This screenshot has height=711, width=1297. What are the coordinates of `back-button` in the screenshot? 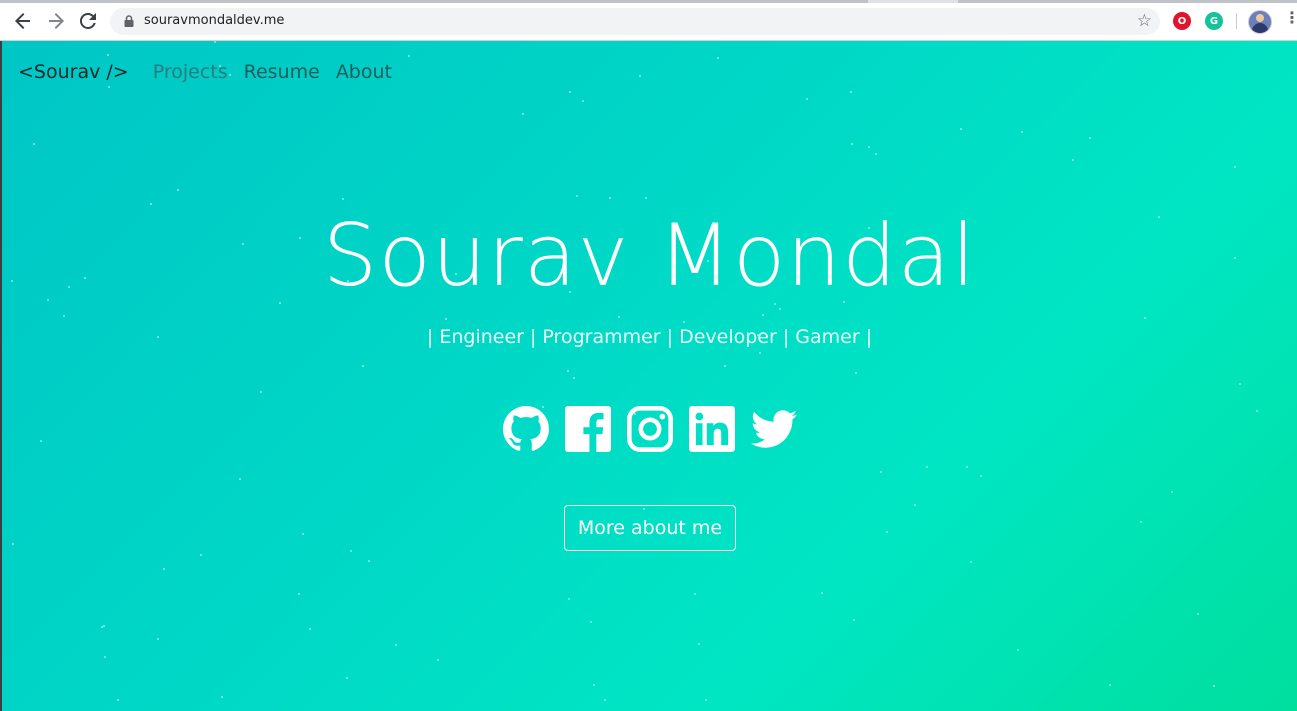 It's located at (23, 21).